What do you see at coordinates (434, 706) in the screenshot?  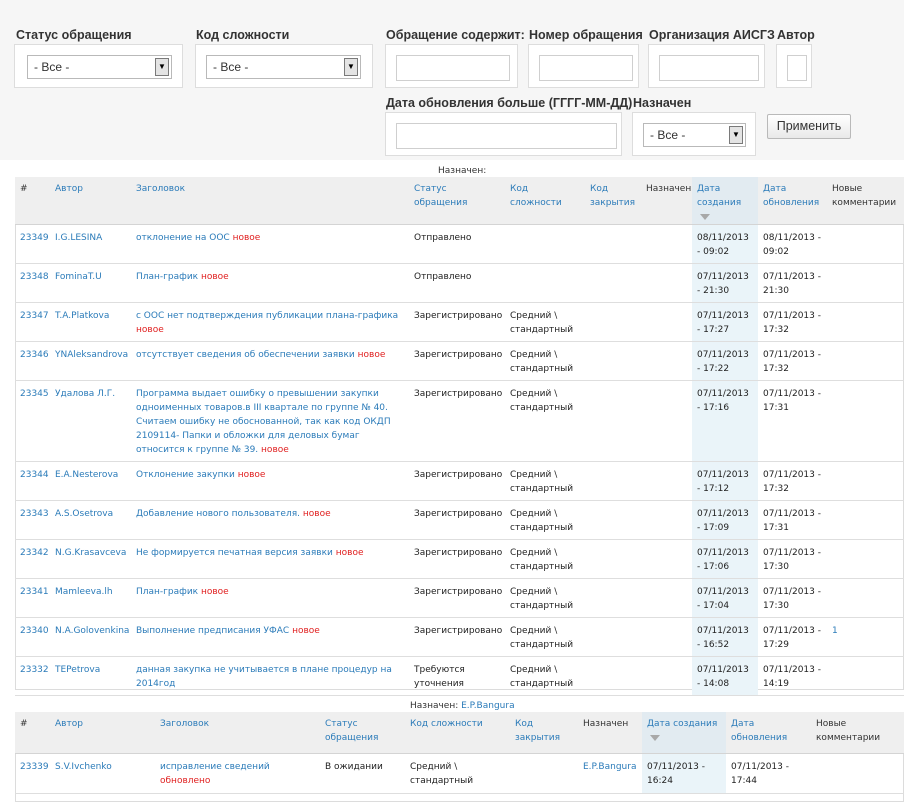 I see `group-caption-label: Назначен:` at bounding box center [434, 706].